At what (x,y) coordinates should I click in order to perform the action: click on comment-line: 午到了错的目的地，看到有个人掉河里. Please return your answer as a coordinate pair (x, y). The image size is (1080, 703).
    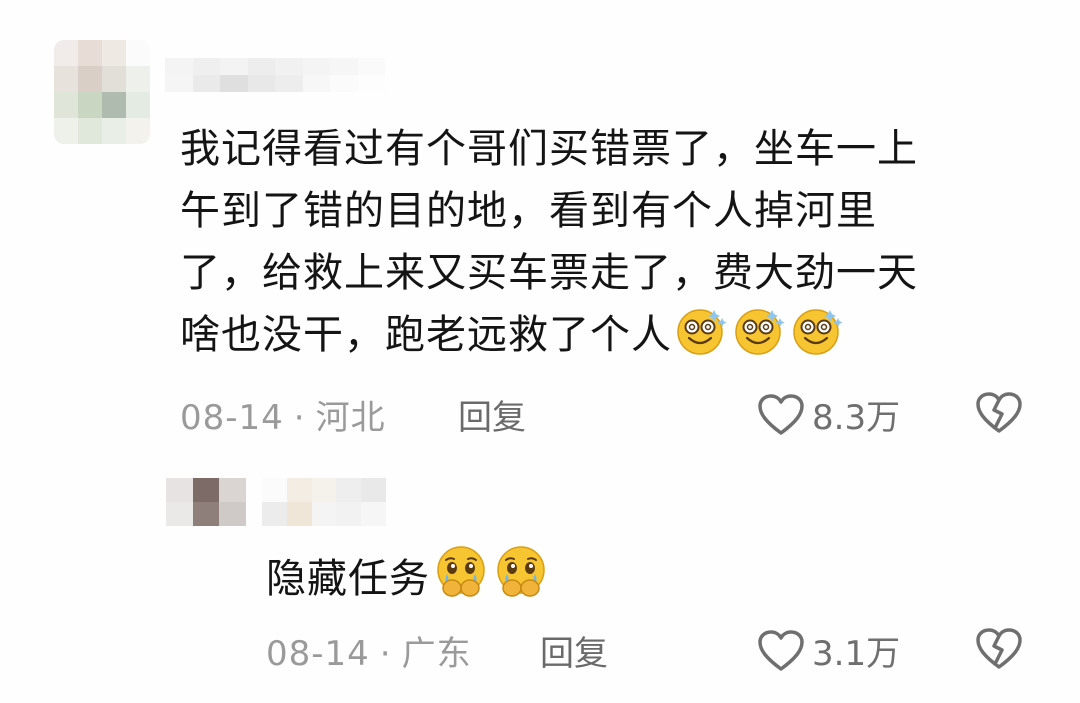
    Looking at the image, I should click on (528, 211).